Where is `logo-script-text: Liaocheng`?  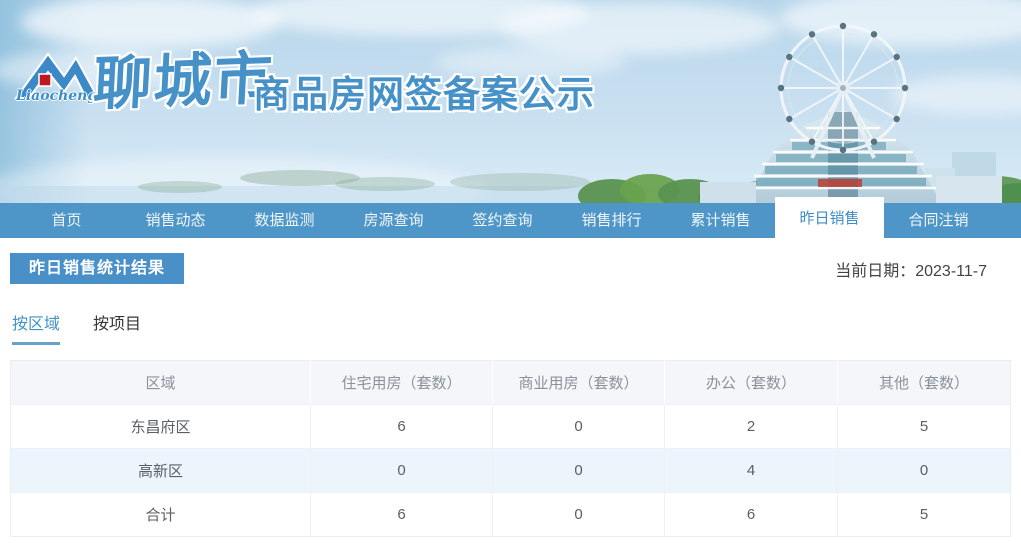
logo-script-text: Liaocheng is located at coordinates (57, 96).